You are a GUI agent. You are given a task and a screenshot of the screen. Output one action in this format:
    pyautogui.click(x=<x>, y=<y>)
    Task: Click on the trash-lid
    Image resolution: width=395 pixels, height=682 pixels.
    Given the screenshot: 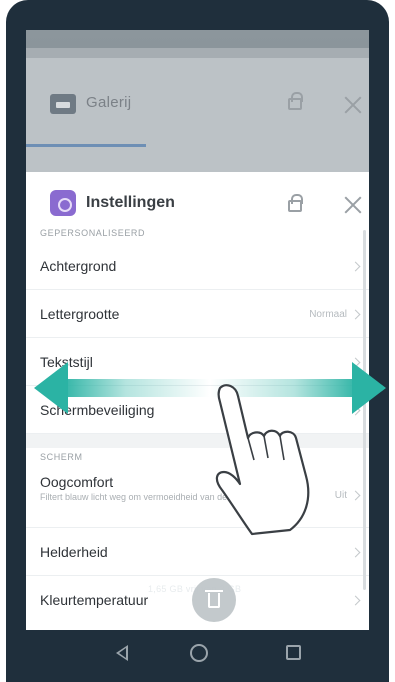 What is the action you would take?
    pyautogui.click(x=214, y=591)
    